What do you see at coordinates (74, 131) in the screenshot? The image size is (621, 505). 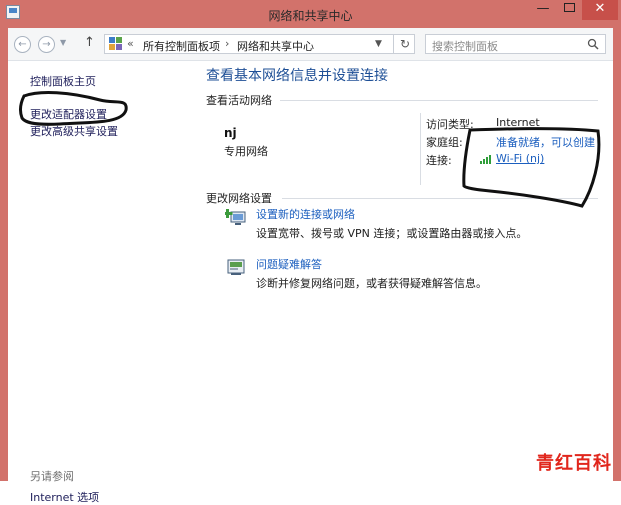 I see `change-advanced-sharing-link: 更改高级共享设置` at bounding box center [74, 131].